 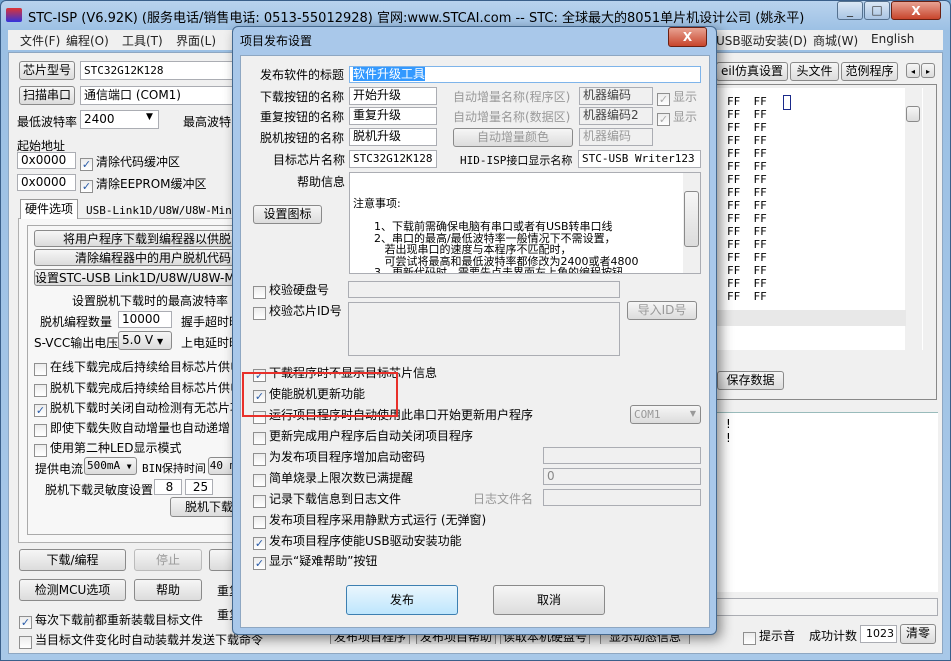 What do you see at coordinates (130, 162) in the screenshot?
I see `clear-code-checkbox: ✓ 清除代码缓冲区` at bounding box center [130, 162].